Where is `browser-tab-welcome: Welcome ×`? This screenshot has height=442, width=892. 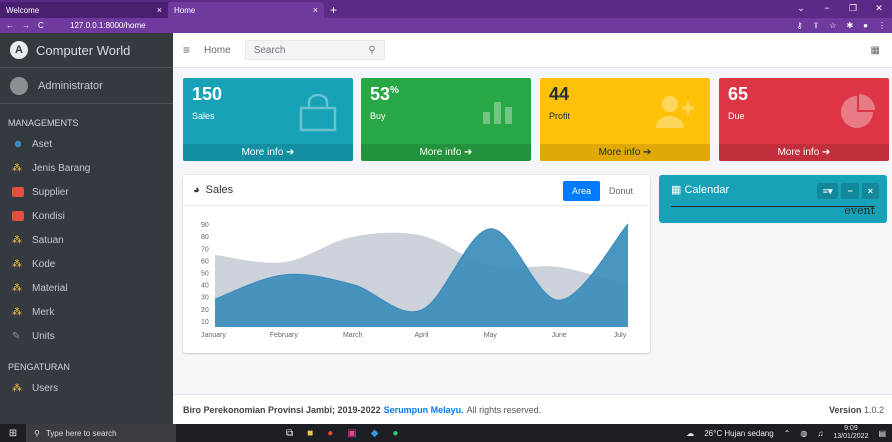 browser-tab-welcome: Welcome × is located at coordinates (84, 10).